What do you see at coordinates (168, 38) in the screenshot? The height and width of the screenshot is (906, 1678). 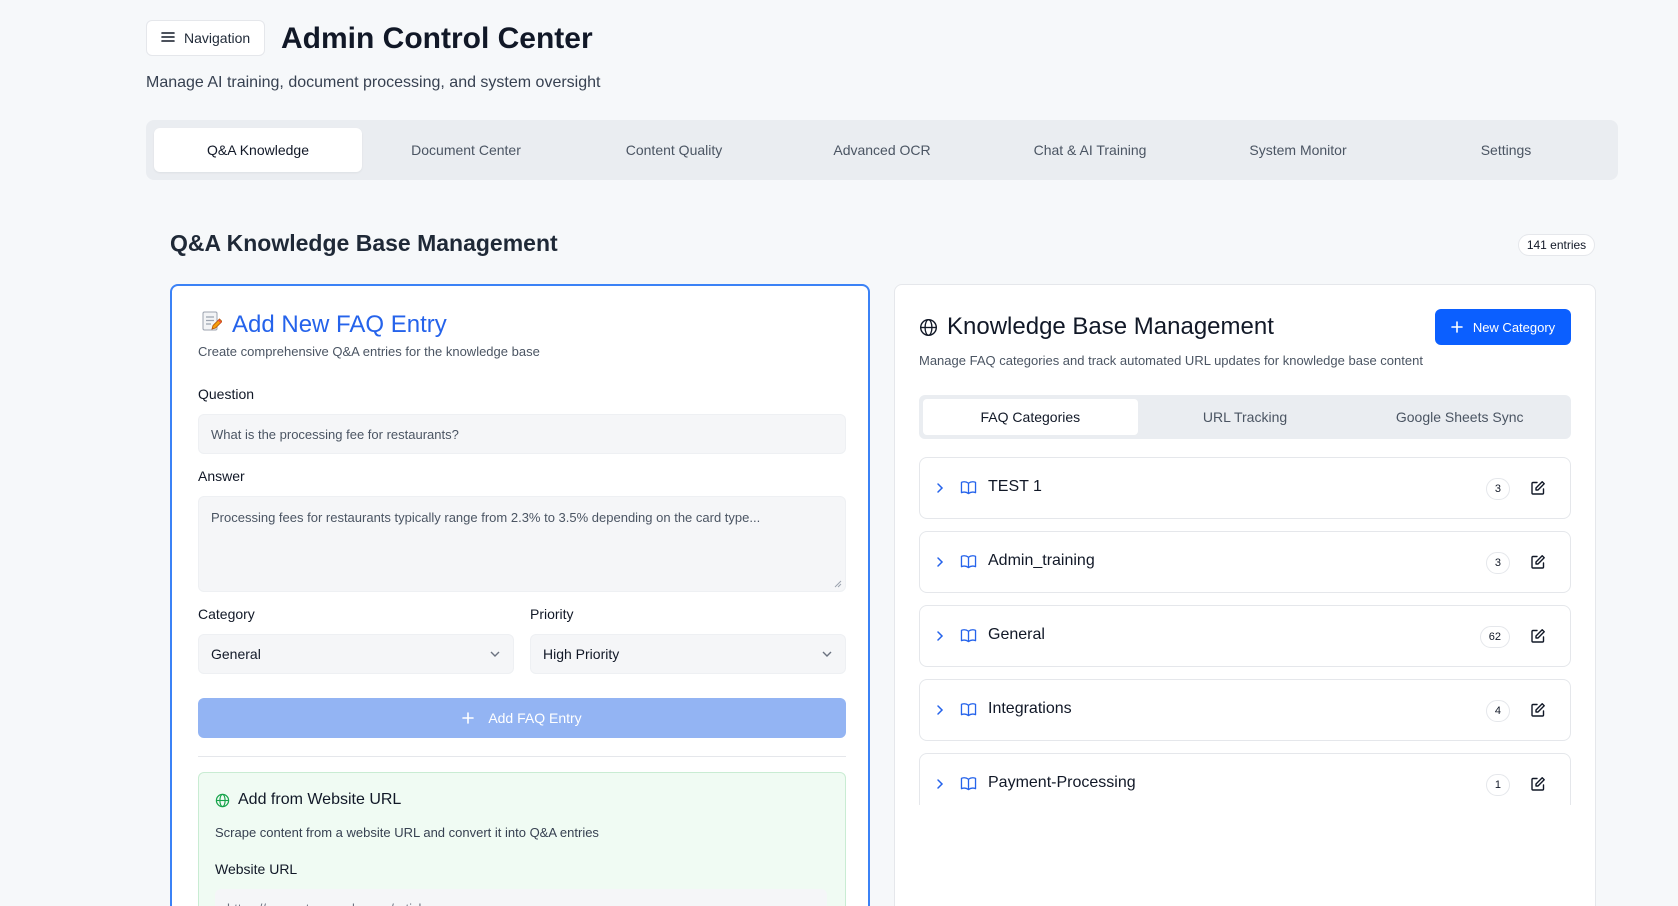 I see `menu-icon` at bounding box center [168, 38].